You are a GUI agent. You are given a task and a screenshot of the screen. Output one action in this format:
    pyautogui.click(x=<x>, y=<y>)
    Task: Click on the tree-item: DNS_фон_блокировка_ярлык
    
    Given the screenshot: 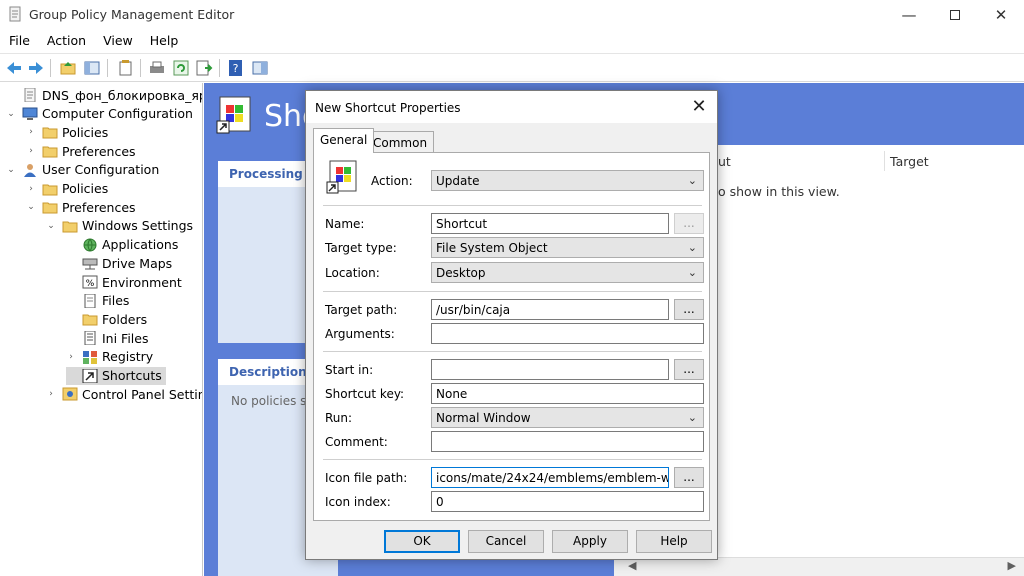 What is the action you would take?
    pyautogui.click(x=104, y=95)
    